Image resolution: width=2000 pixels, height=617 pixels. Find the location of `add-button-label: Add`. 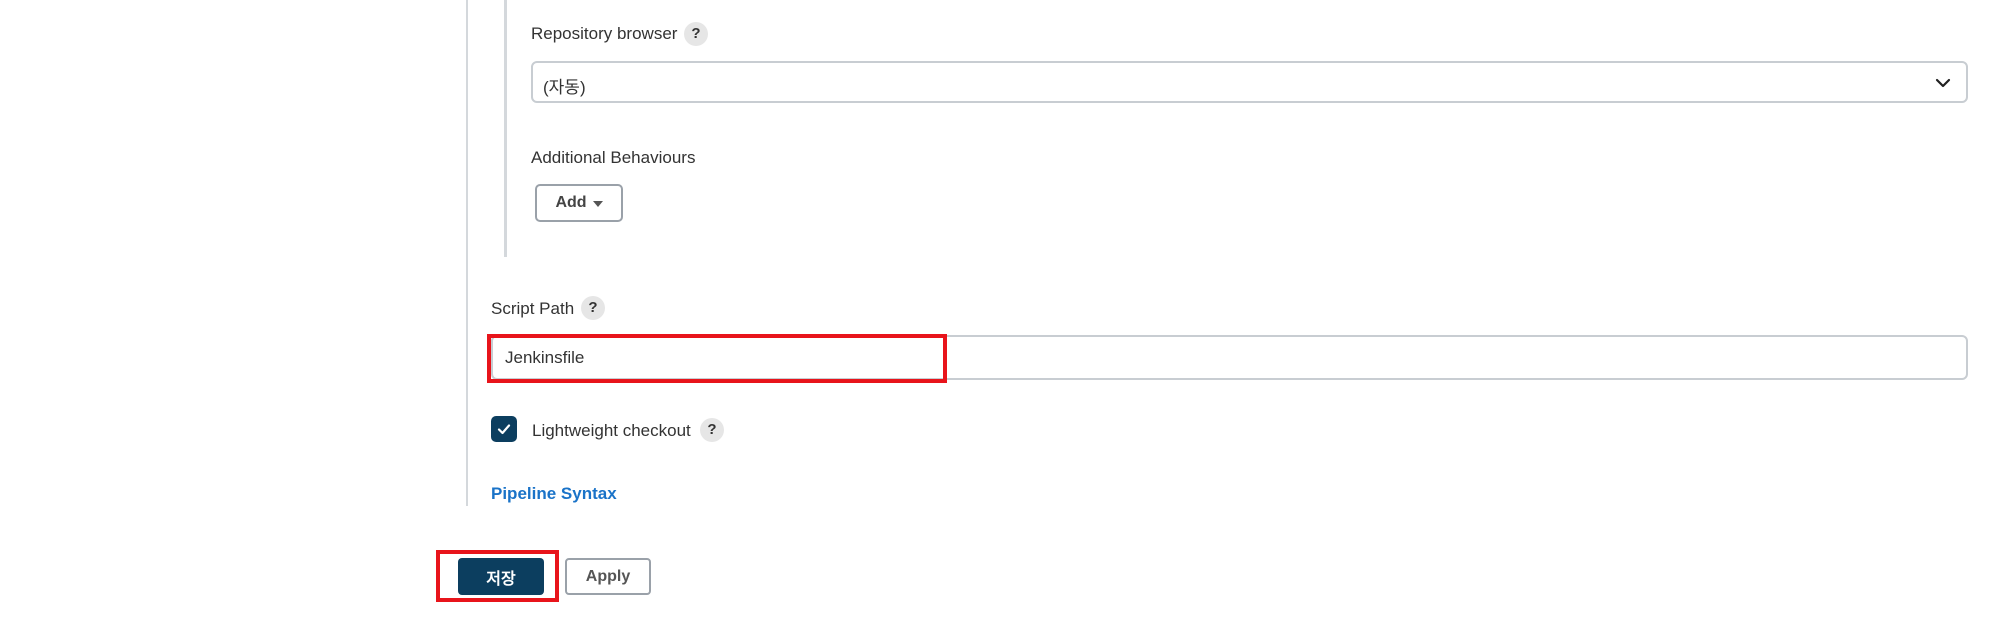

add-button-label: Add is located at coordinates (571, 202).